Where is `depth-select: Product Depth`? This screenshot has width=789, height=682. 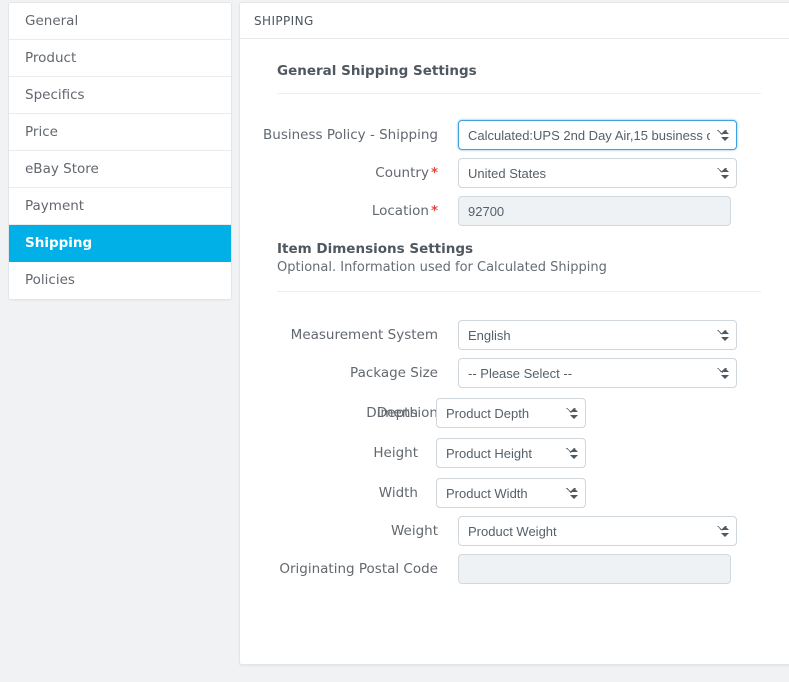
depth-select: Product Depth is located at coordinates (511, 413).